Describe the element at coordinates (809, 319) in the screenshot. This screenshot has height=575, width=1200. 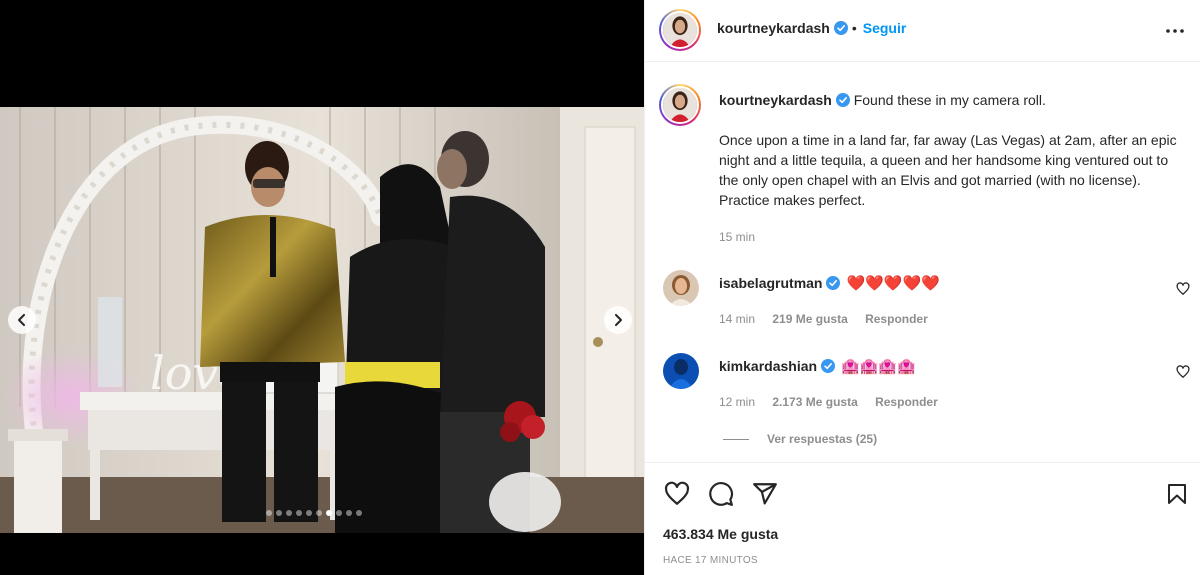
I see `comment-likes: 219 Me gusta` at that location.